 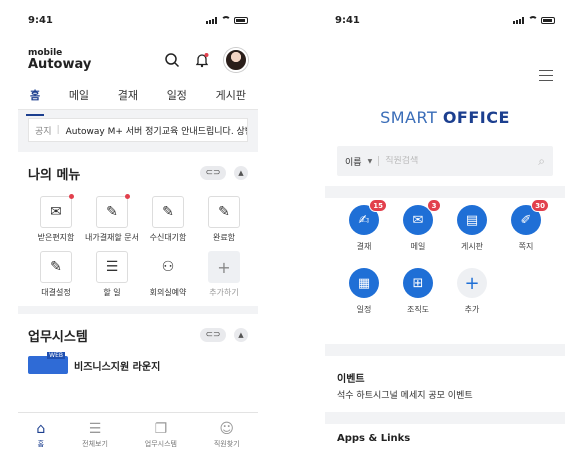 What do you see at coordinates (405, 394) in the screenshot?
I see `event-link: 석수 하트시그널 메세지 공모 이벤트` at bounding box center [405, 394].